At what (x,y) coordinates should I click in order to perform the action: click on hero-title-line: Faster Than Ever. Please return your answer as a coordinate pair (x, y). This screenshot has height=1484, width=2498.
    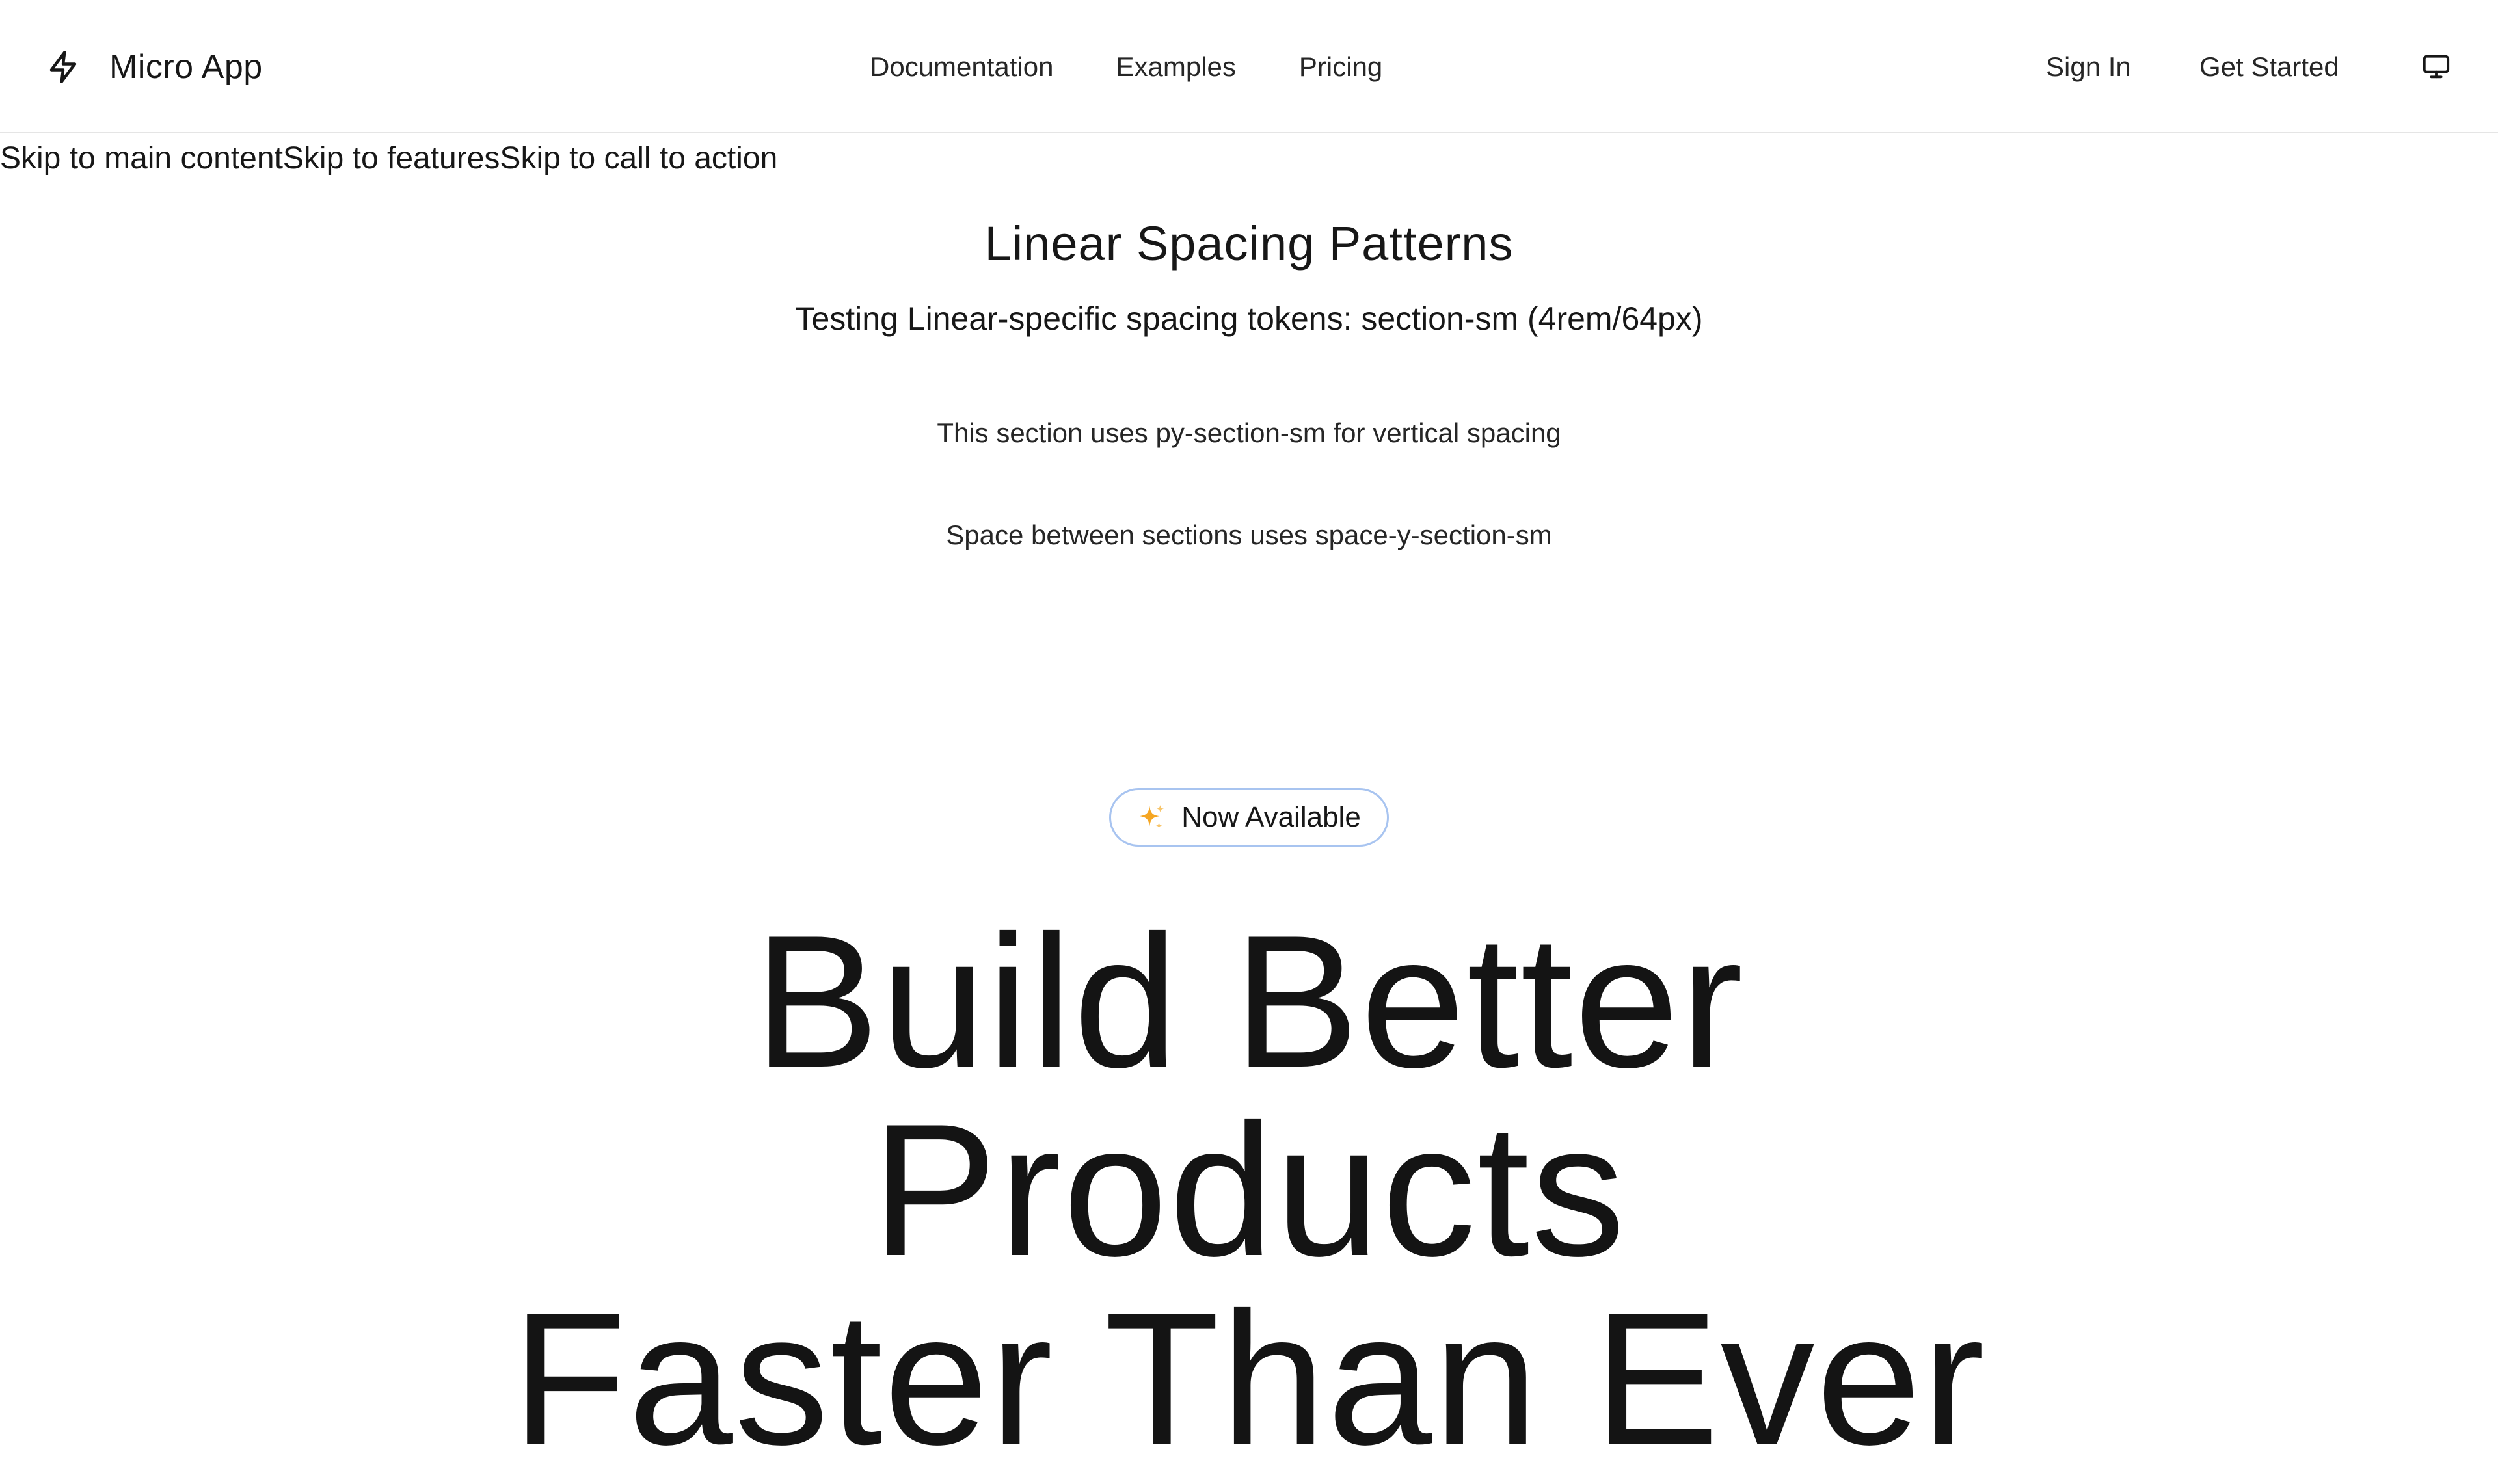
    Looking at the image, I should click on (1249, 1379).